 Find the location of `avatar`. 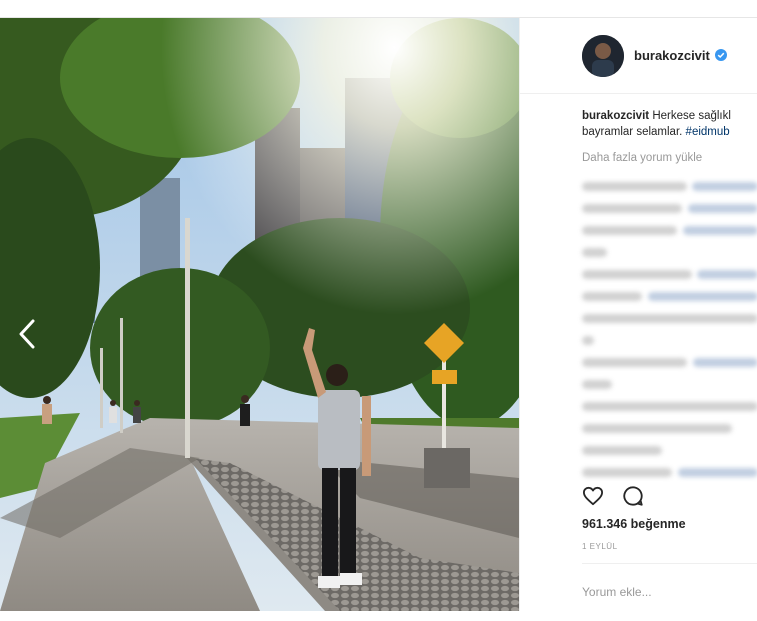

avatar is located at coordinates (603, 56).